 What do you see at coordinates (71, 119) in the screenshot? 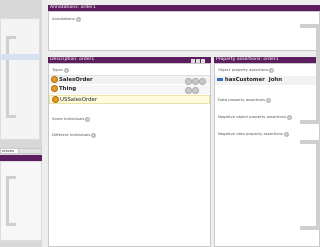
I see `same-individuals-label: Same Individuals +` at bounding box center [71, 119].